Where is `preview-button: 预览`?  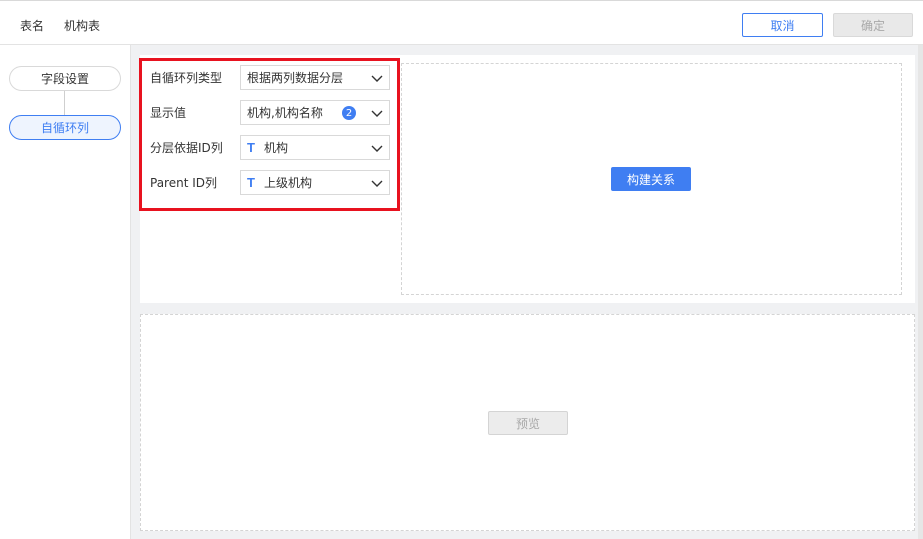 preview-button: 预览 is located at coordinates (528, 423).